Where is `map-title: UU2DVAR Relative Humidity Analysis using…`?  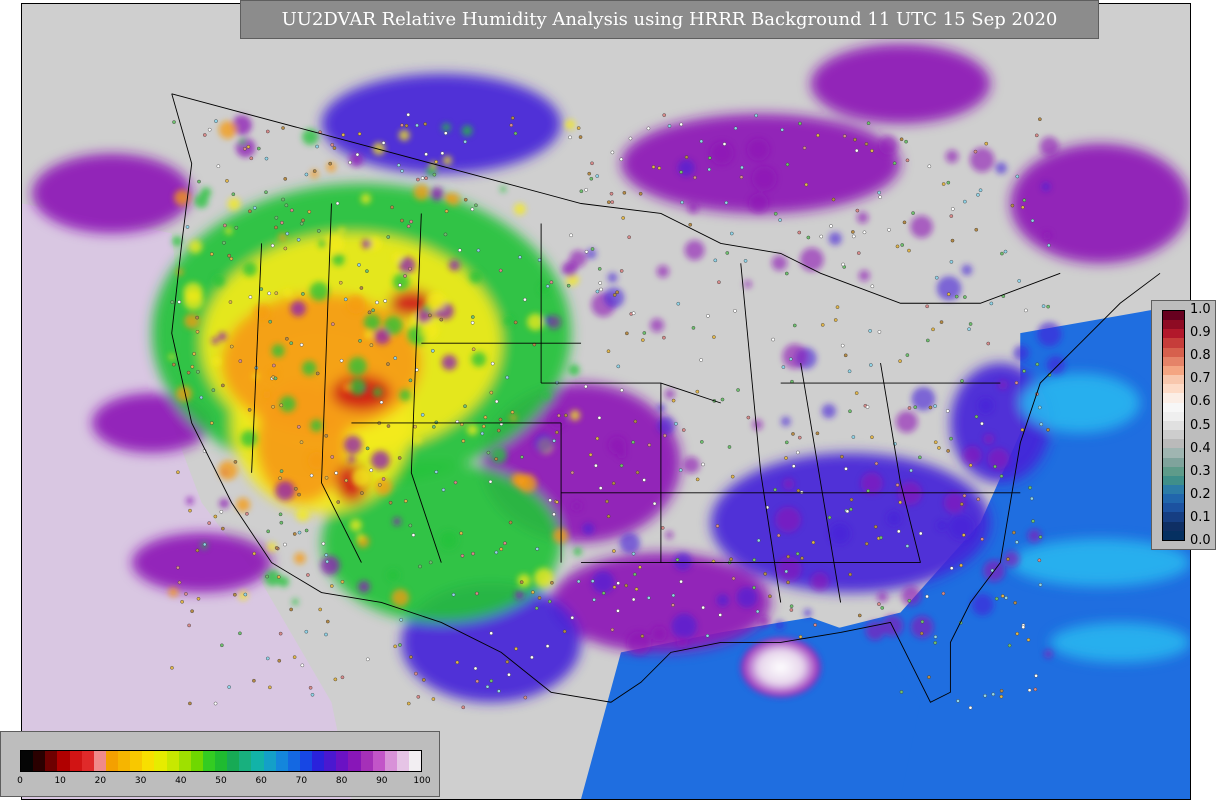
map-title: UU2DVAR Relative Humidity Analysis using… is located at coordinates (669, 19).